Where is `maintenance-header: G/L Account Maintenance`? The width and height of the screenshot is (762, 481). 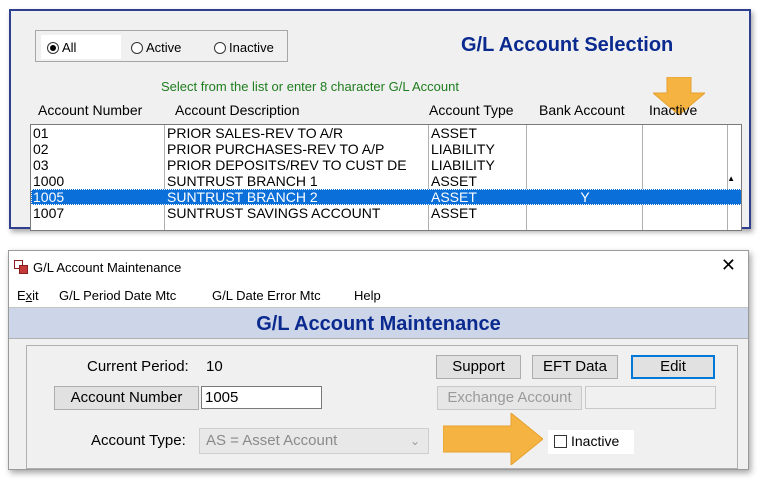 maintenance-header: G/L Account Maintenance is located at coordinates (378, 323).